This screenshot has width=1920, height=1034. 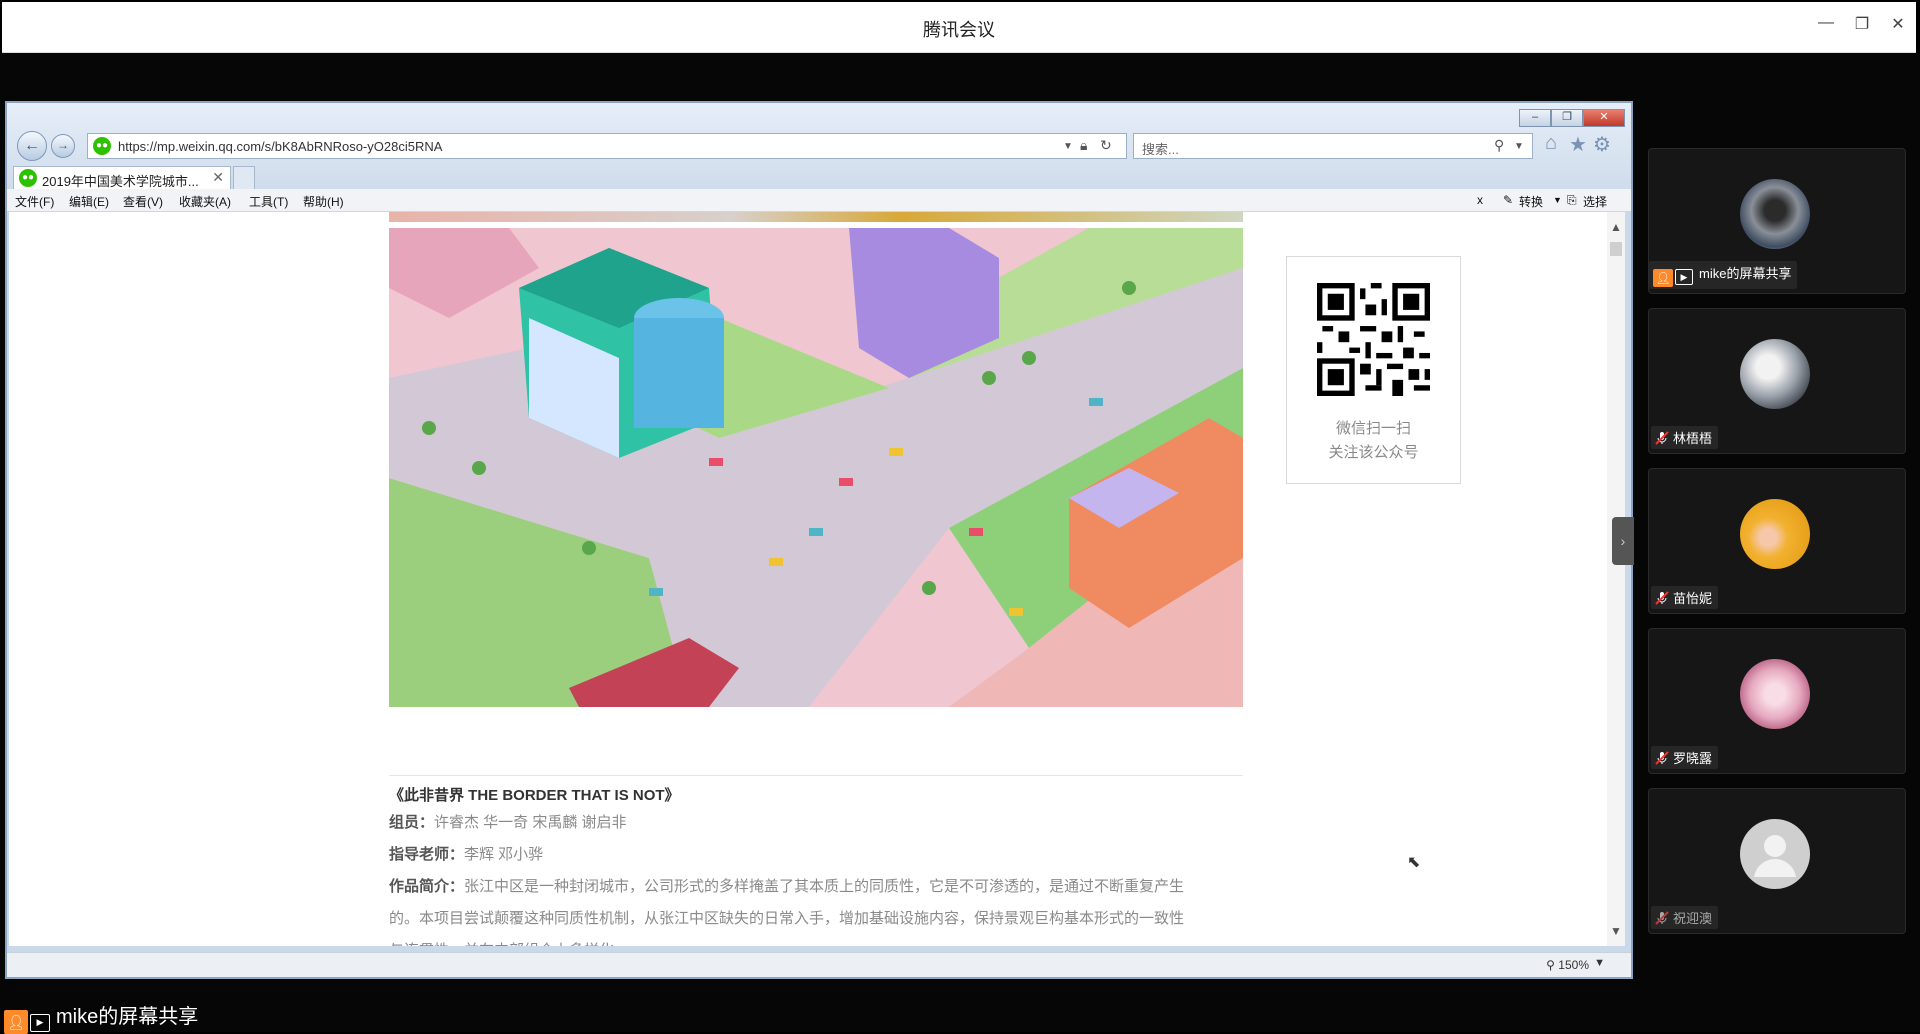 What do you see at coordinates (1693, 918) in the screenshot?
I see `participant-name: 祝迎澳` at bounding box center [1693, 918].